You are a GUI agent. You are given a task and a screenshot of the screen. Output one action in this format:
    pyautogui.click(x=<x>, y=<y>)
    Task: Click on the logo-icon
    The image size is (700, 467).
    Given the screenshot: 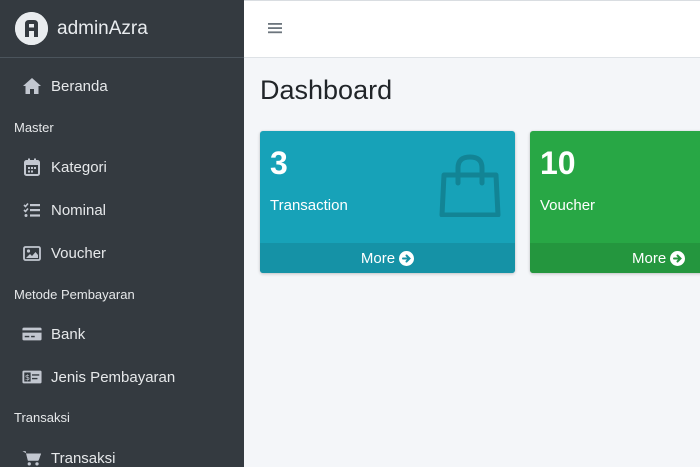 What is the action you would take?
    pyautogui.click(x=31, y=28)
    